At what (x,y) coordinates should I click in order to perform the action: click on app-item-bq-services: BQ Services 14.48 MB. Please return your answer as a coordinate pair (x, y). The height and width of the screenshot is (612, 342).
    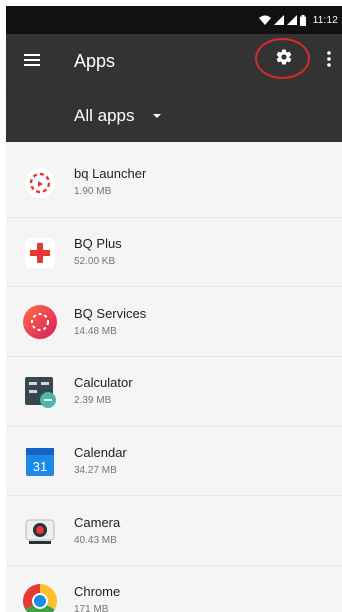
    Looking at the image, I should click on (174, 322).